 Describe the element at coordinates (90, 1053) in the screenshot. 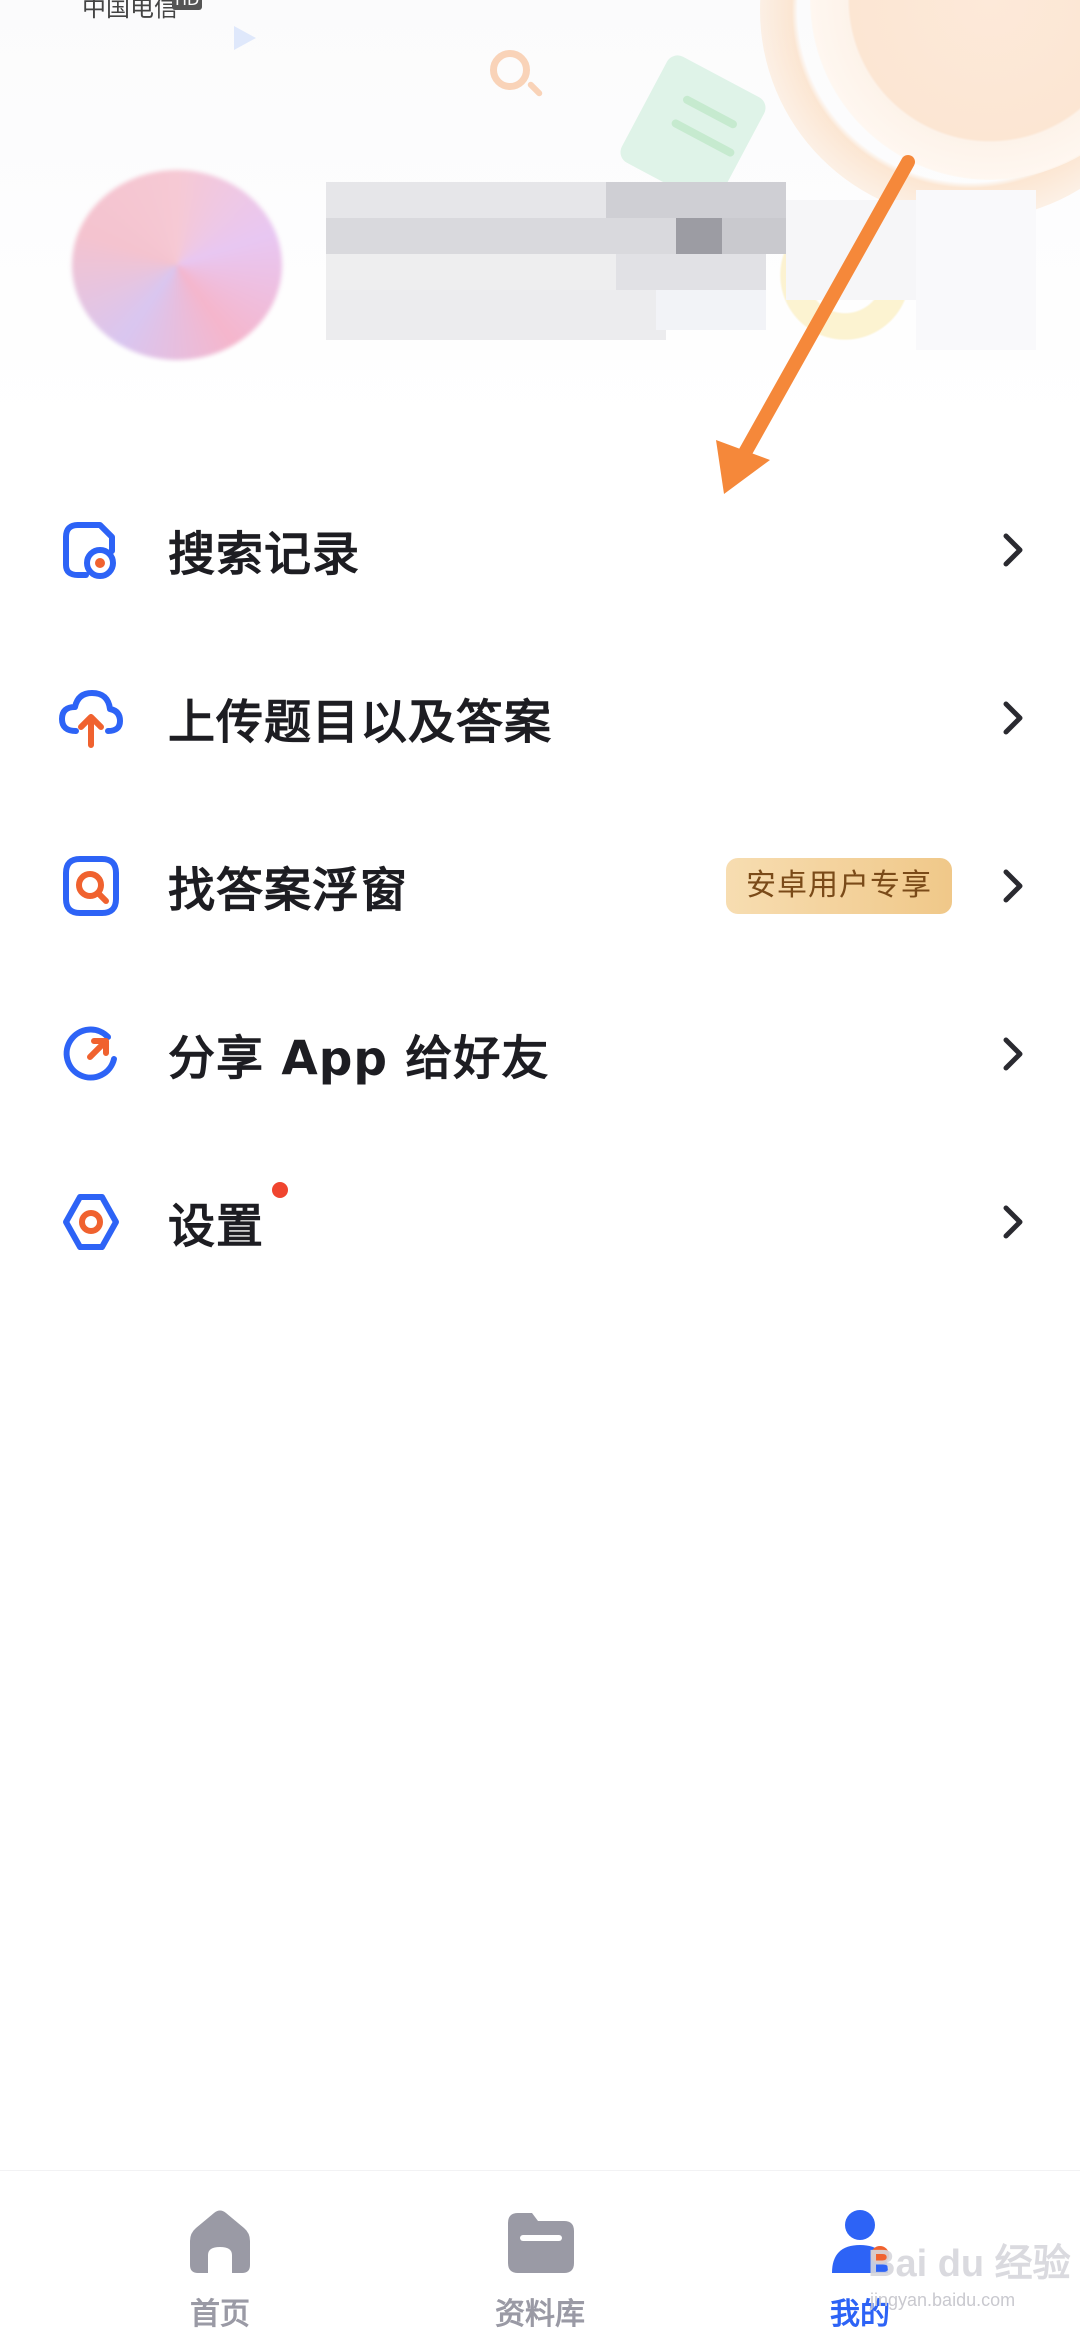

I see `share-icon` at that location.